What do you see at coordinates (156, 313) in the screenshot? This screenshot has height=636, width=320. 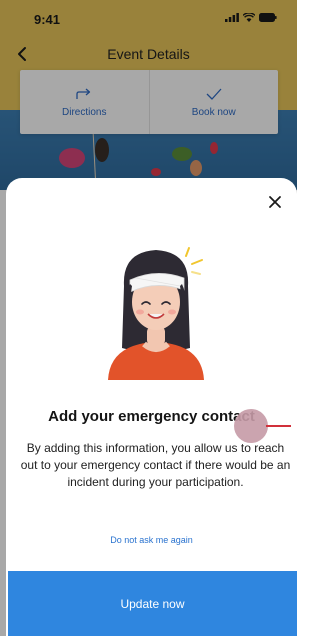 I see `injured-person-illustration` at bounding box center [156, 313].